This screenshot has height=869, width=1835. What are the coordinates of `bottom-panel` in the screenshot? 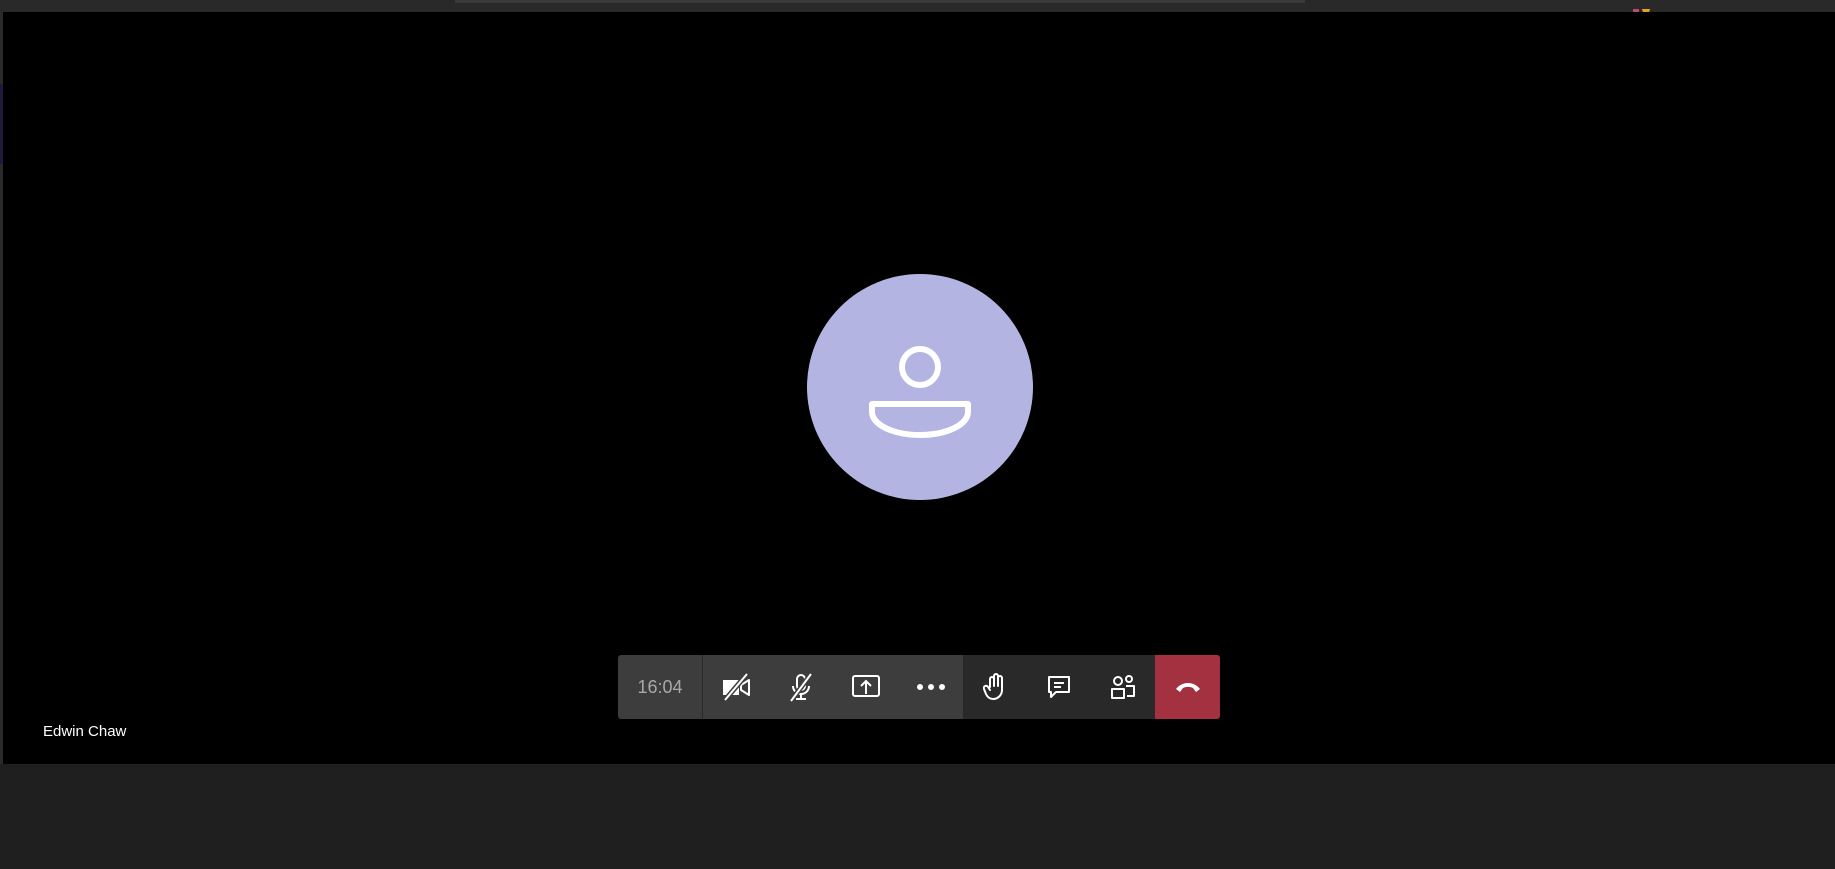 It's located at (917, 816).